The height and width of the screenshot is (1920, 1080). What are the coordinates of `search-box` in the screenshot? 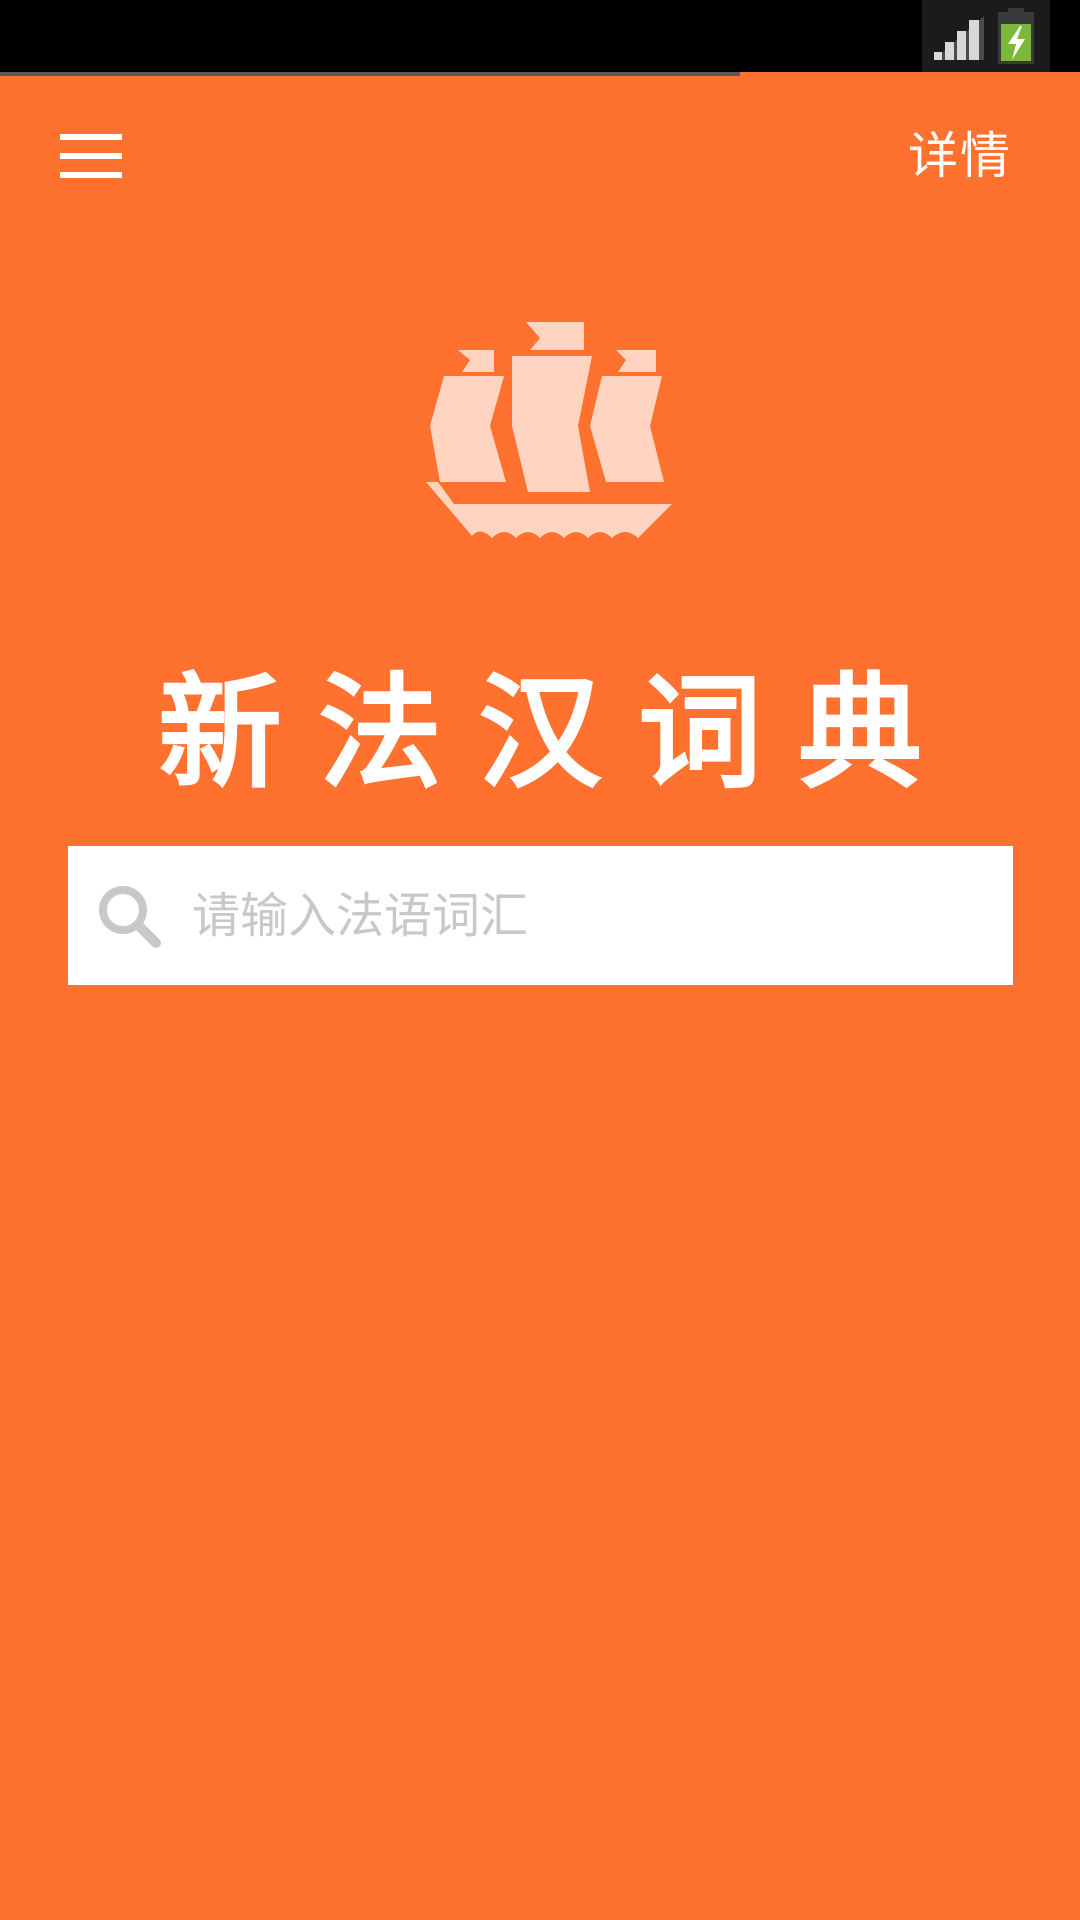 It's located at (540, 915).